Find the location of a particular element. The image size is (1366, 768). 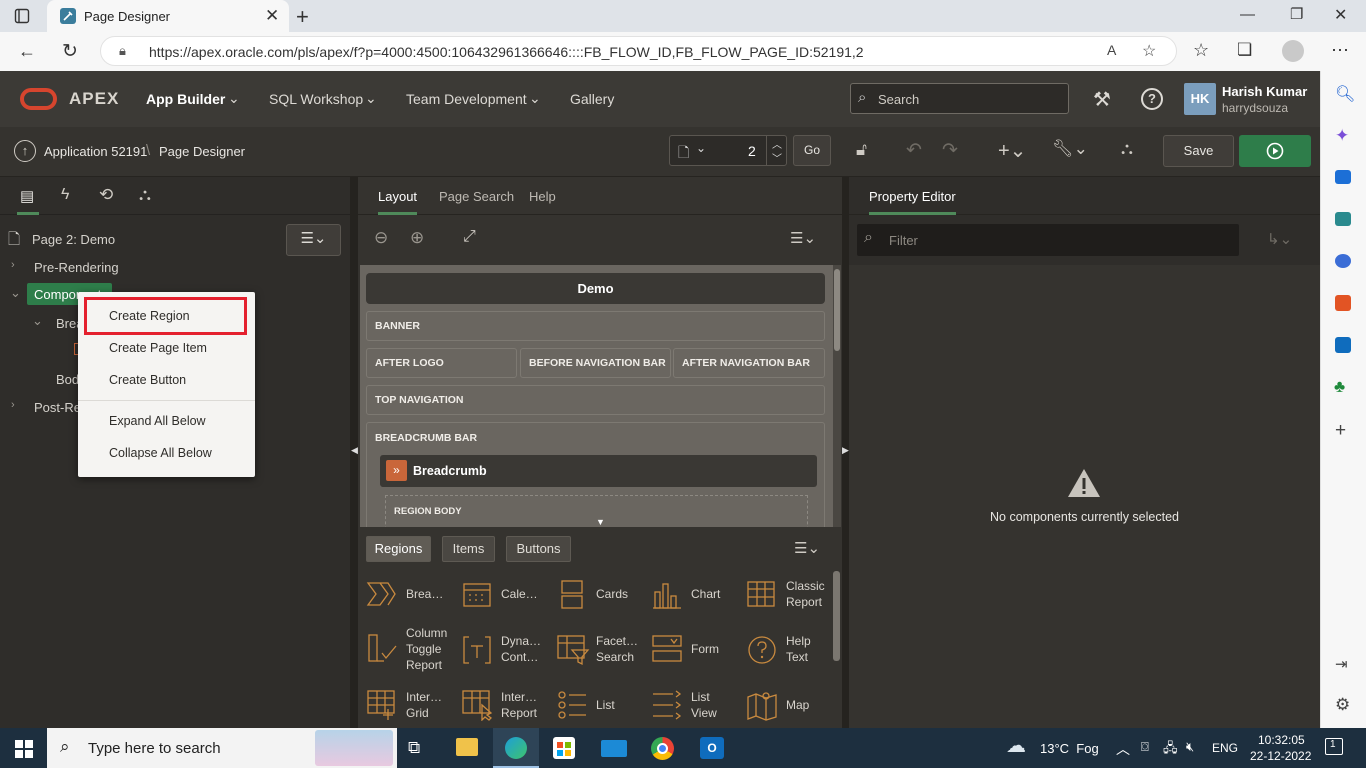

collections-icon: ❏ is located at coordinates (1244, 50).